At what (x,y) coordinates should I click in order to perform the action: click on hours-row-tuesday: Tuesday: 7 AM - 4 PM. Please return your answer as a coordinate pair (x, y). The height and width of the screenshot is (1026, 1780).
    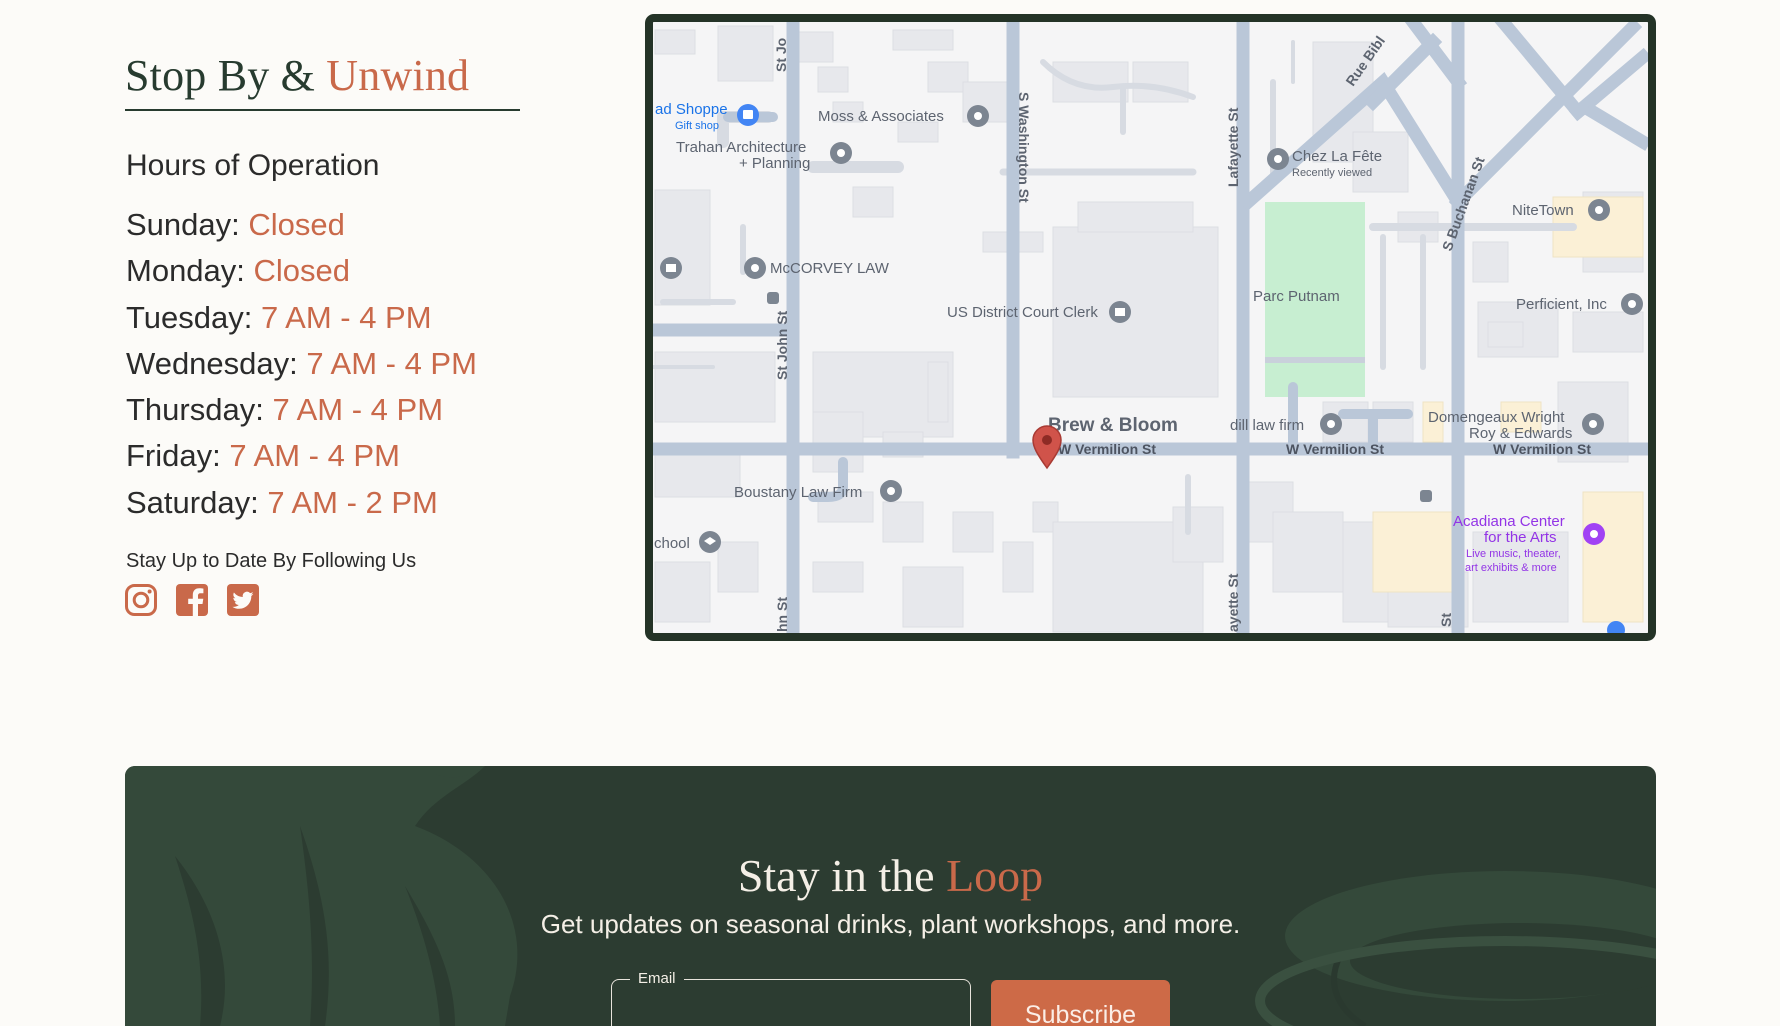
    Looking at the image, I should click on (301, 320).